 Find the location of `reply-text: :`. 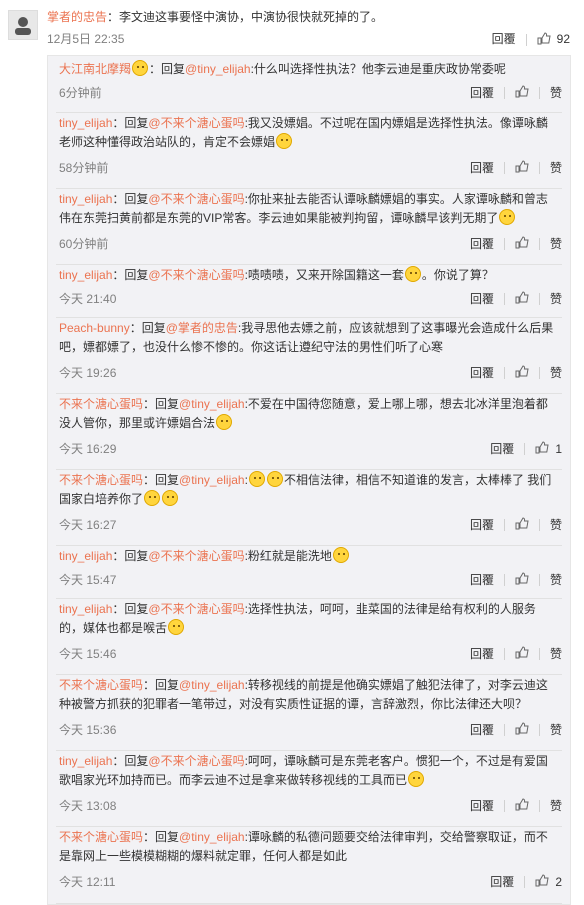

reply-text: : is located at coordinates (246, 480).